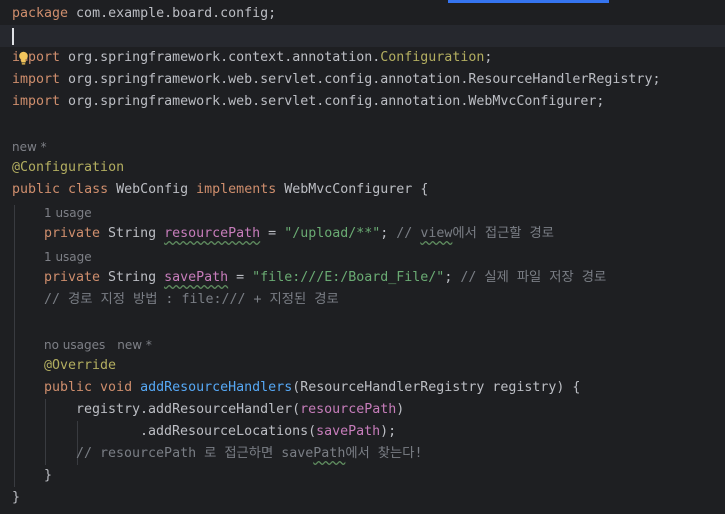  I want to click on code-line-add-resource-locations: .addResourceLocations(savePath);, so click(268, 432).